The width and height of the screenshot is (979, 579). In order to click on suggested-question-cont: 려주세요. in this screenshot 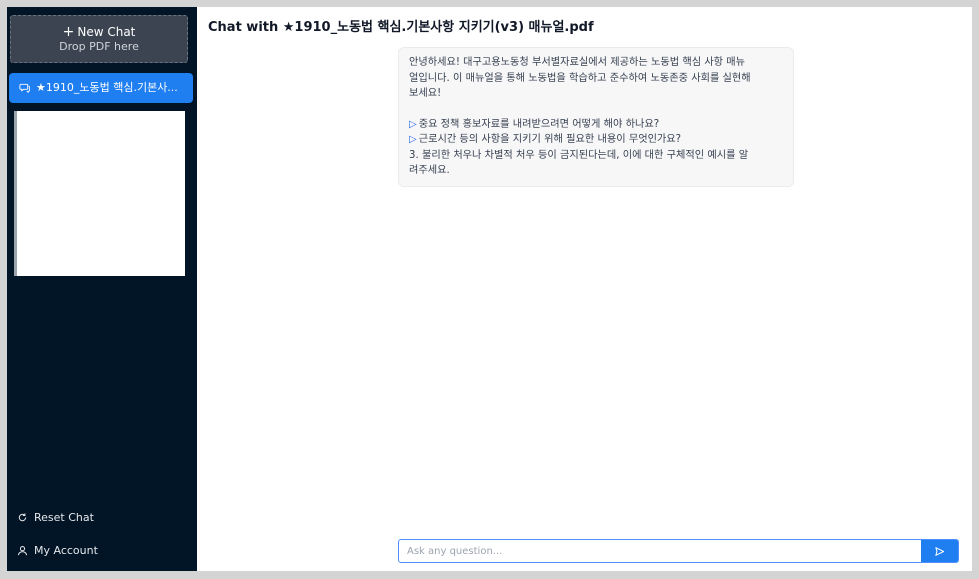, I will do `click(429, 170)`.